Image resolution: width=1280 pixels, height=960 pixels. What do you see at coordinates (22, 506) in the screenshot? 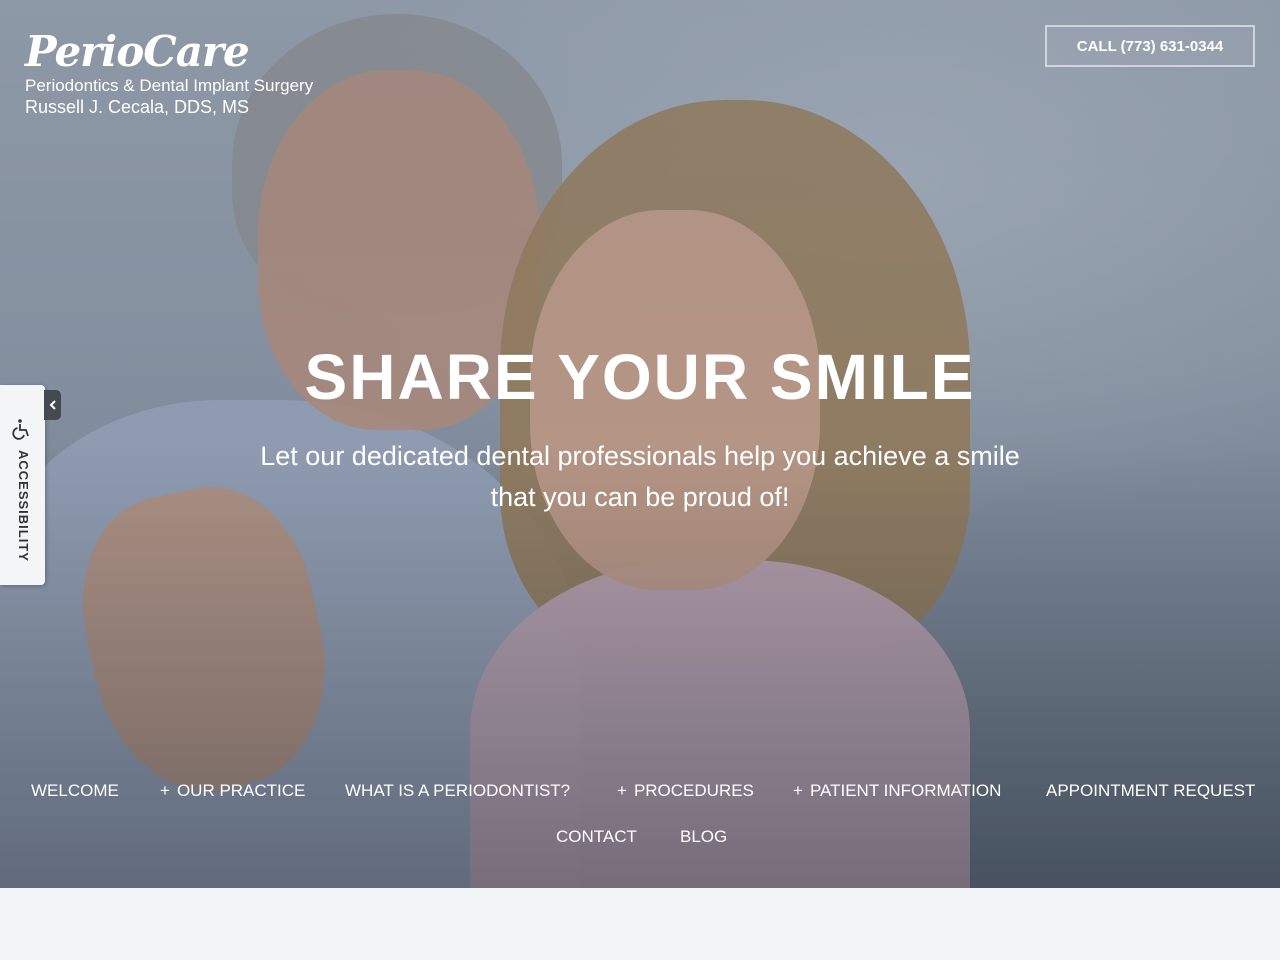
I see `accessibility-label: ACCESSIBILITY` at bounding box center [22, 506].